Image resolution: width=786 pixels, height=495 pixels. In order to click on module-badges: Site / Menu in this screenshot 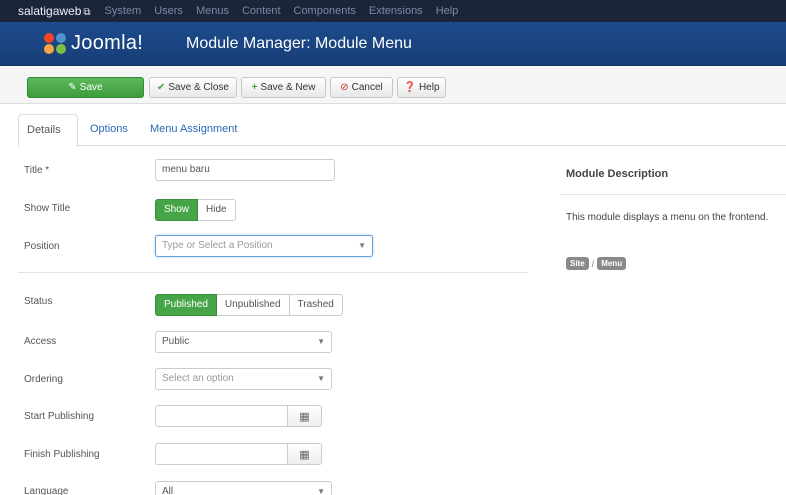, I will do `click(596, 263)`.